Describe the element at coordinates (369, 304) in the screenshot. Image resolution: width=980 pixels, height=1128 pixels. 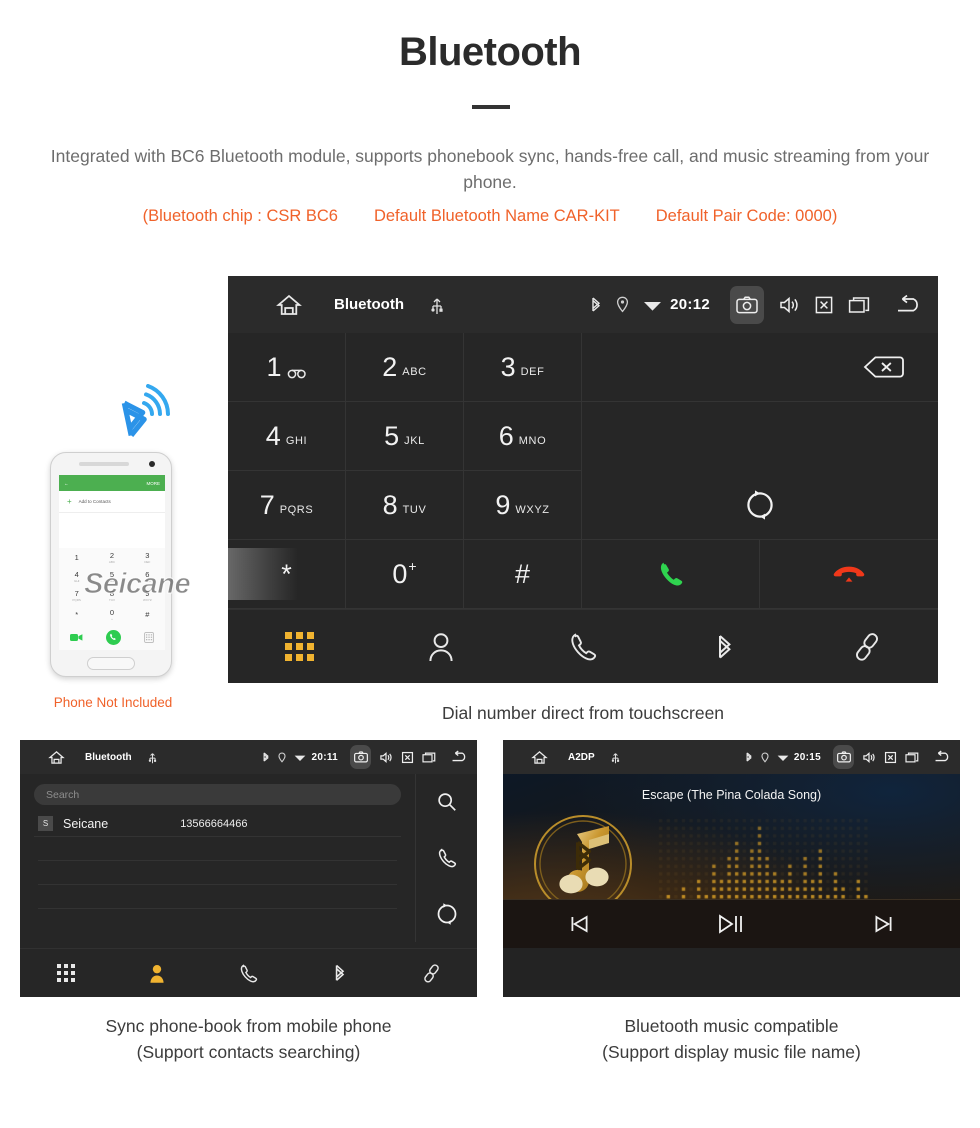
I see `dialer-title: Bluetooth` at that location.